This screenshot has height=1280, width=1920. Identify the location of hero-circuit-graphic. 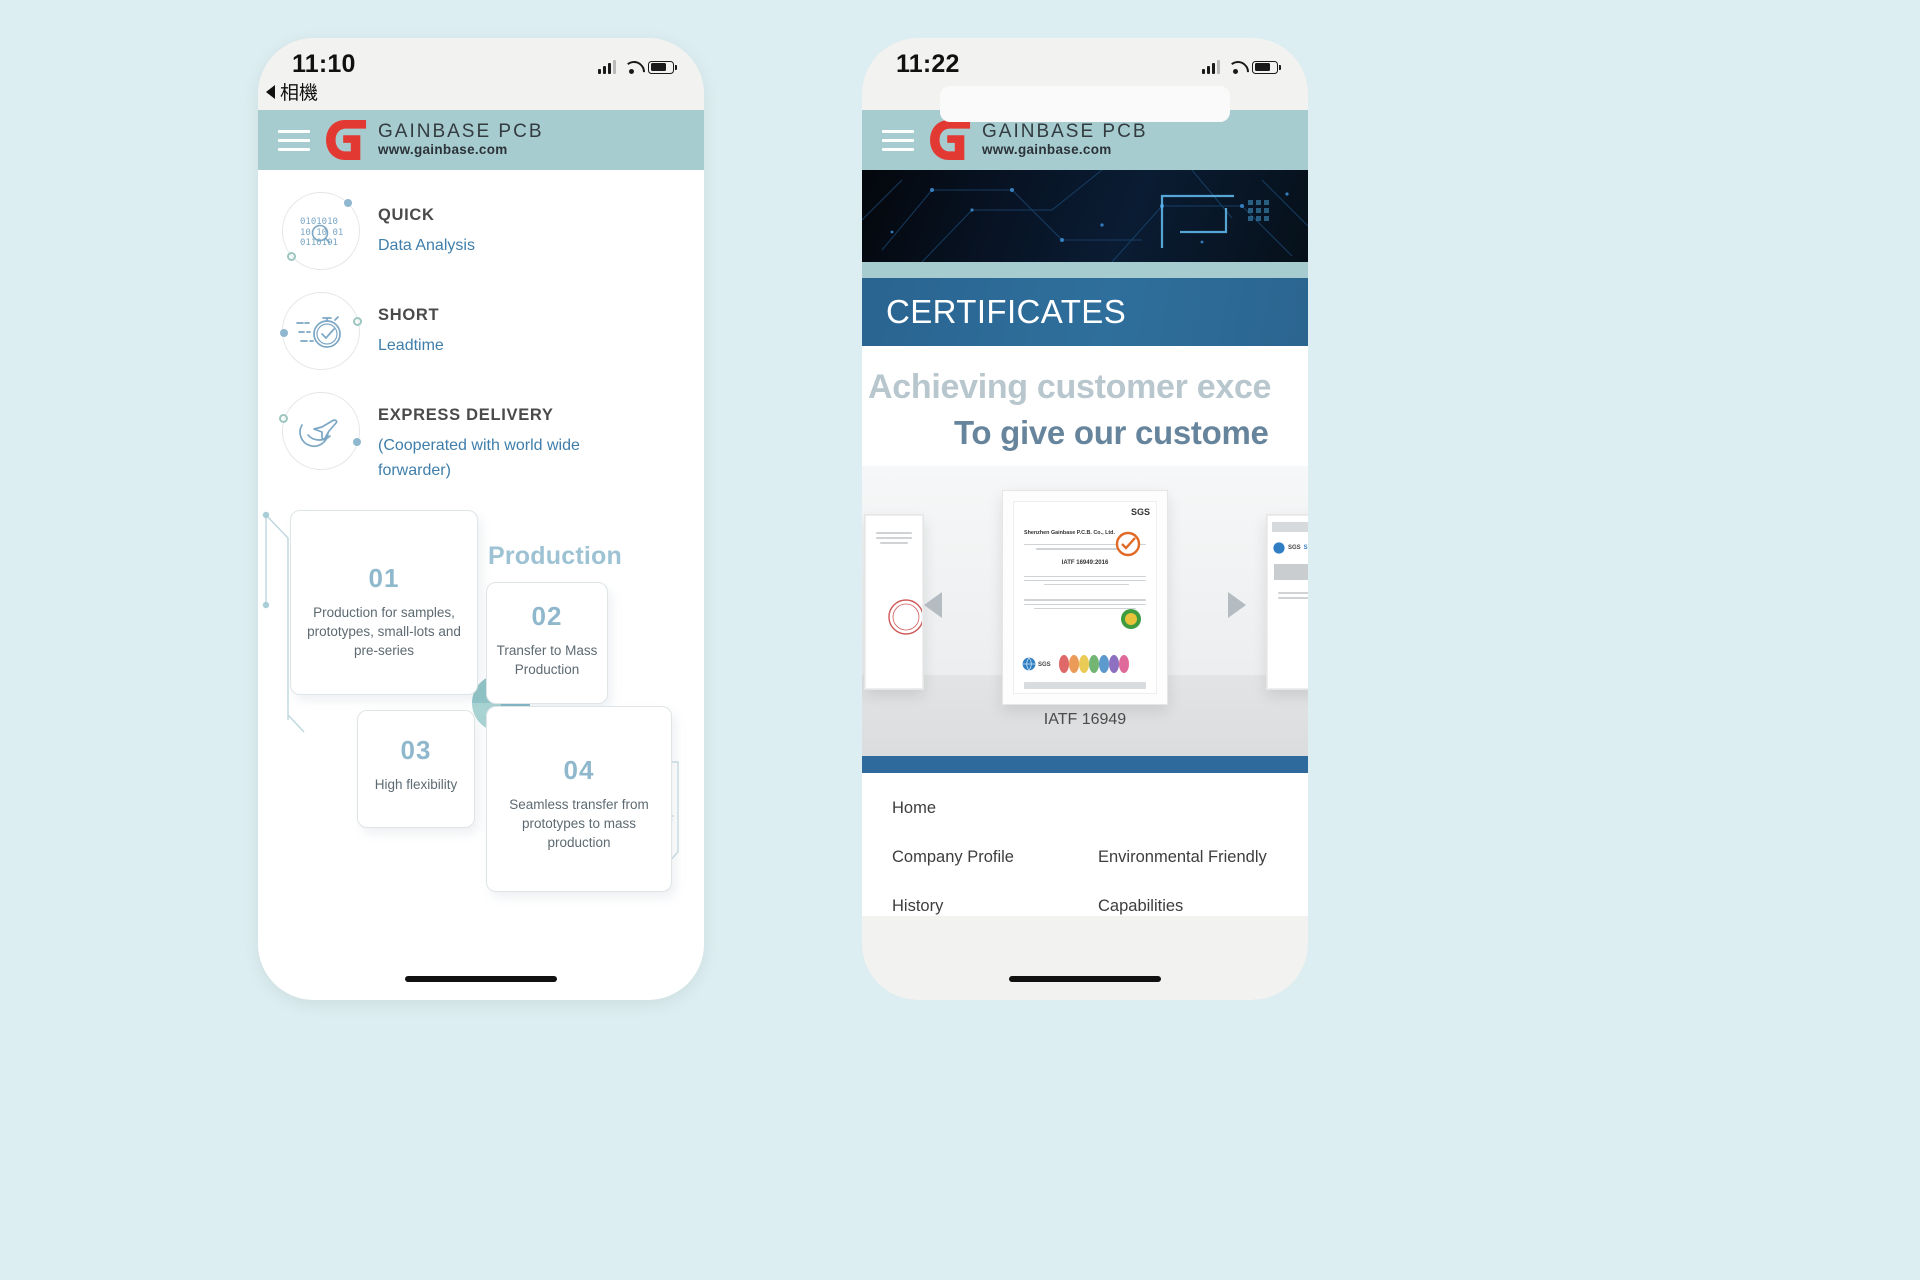
(1085, 216).